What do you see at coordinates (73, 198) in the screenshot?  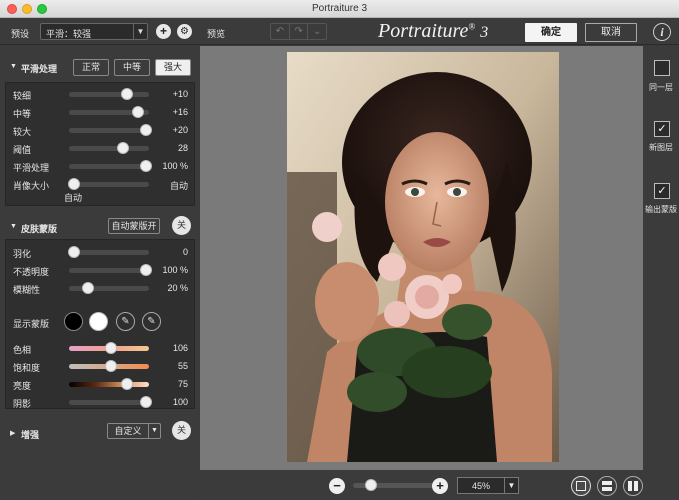 I see `portrait-size-auto-label: 自动` at bounding box center [73, 198].